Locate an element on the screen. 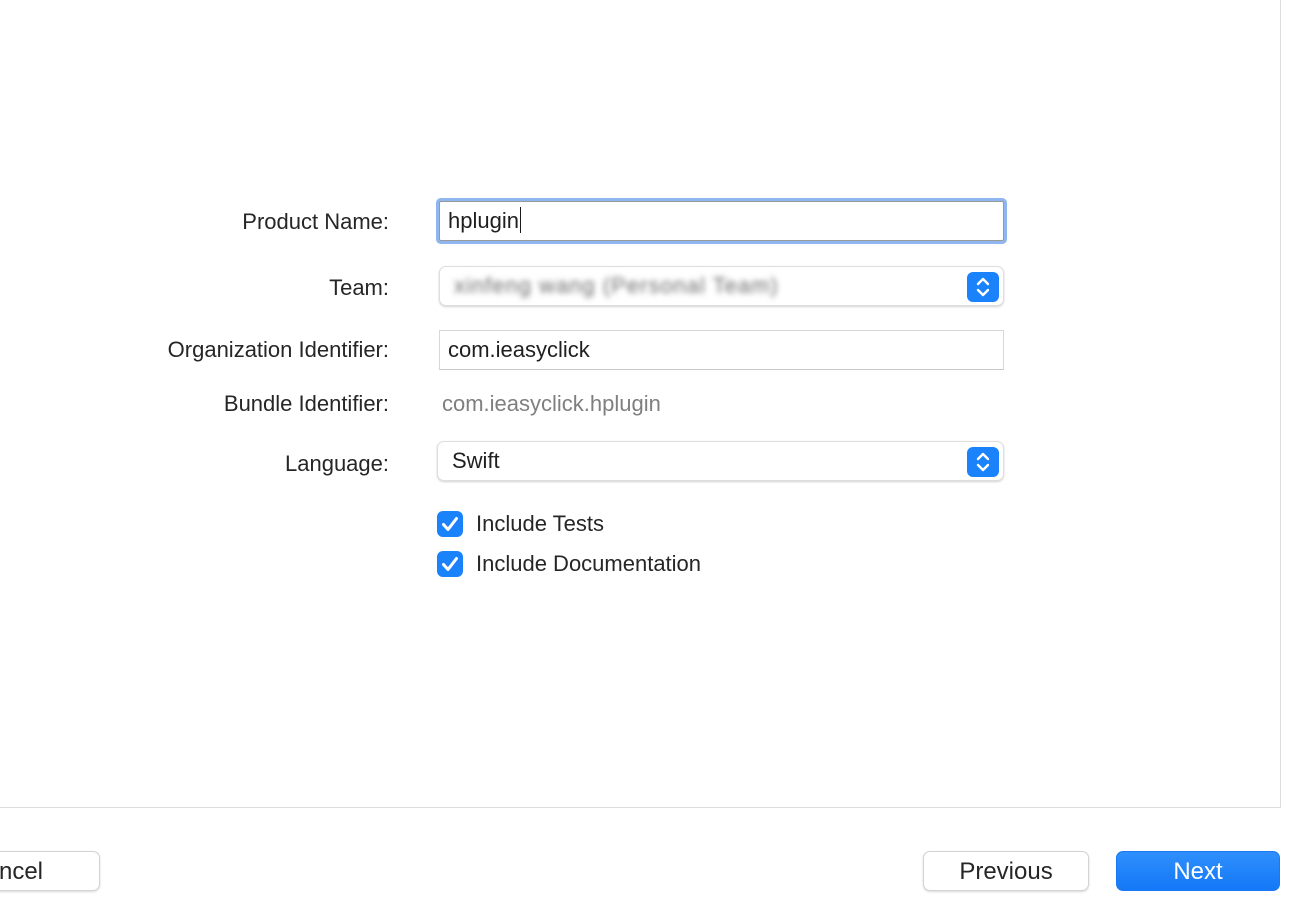 The height and width of the screenshot is (922, 1310). include-documentation-row: Include Documentation is located at coordinates (569, 564).